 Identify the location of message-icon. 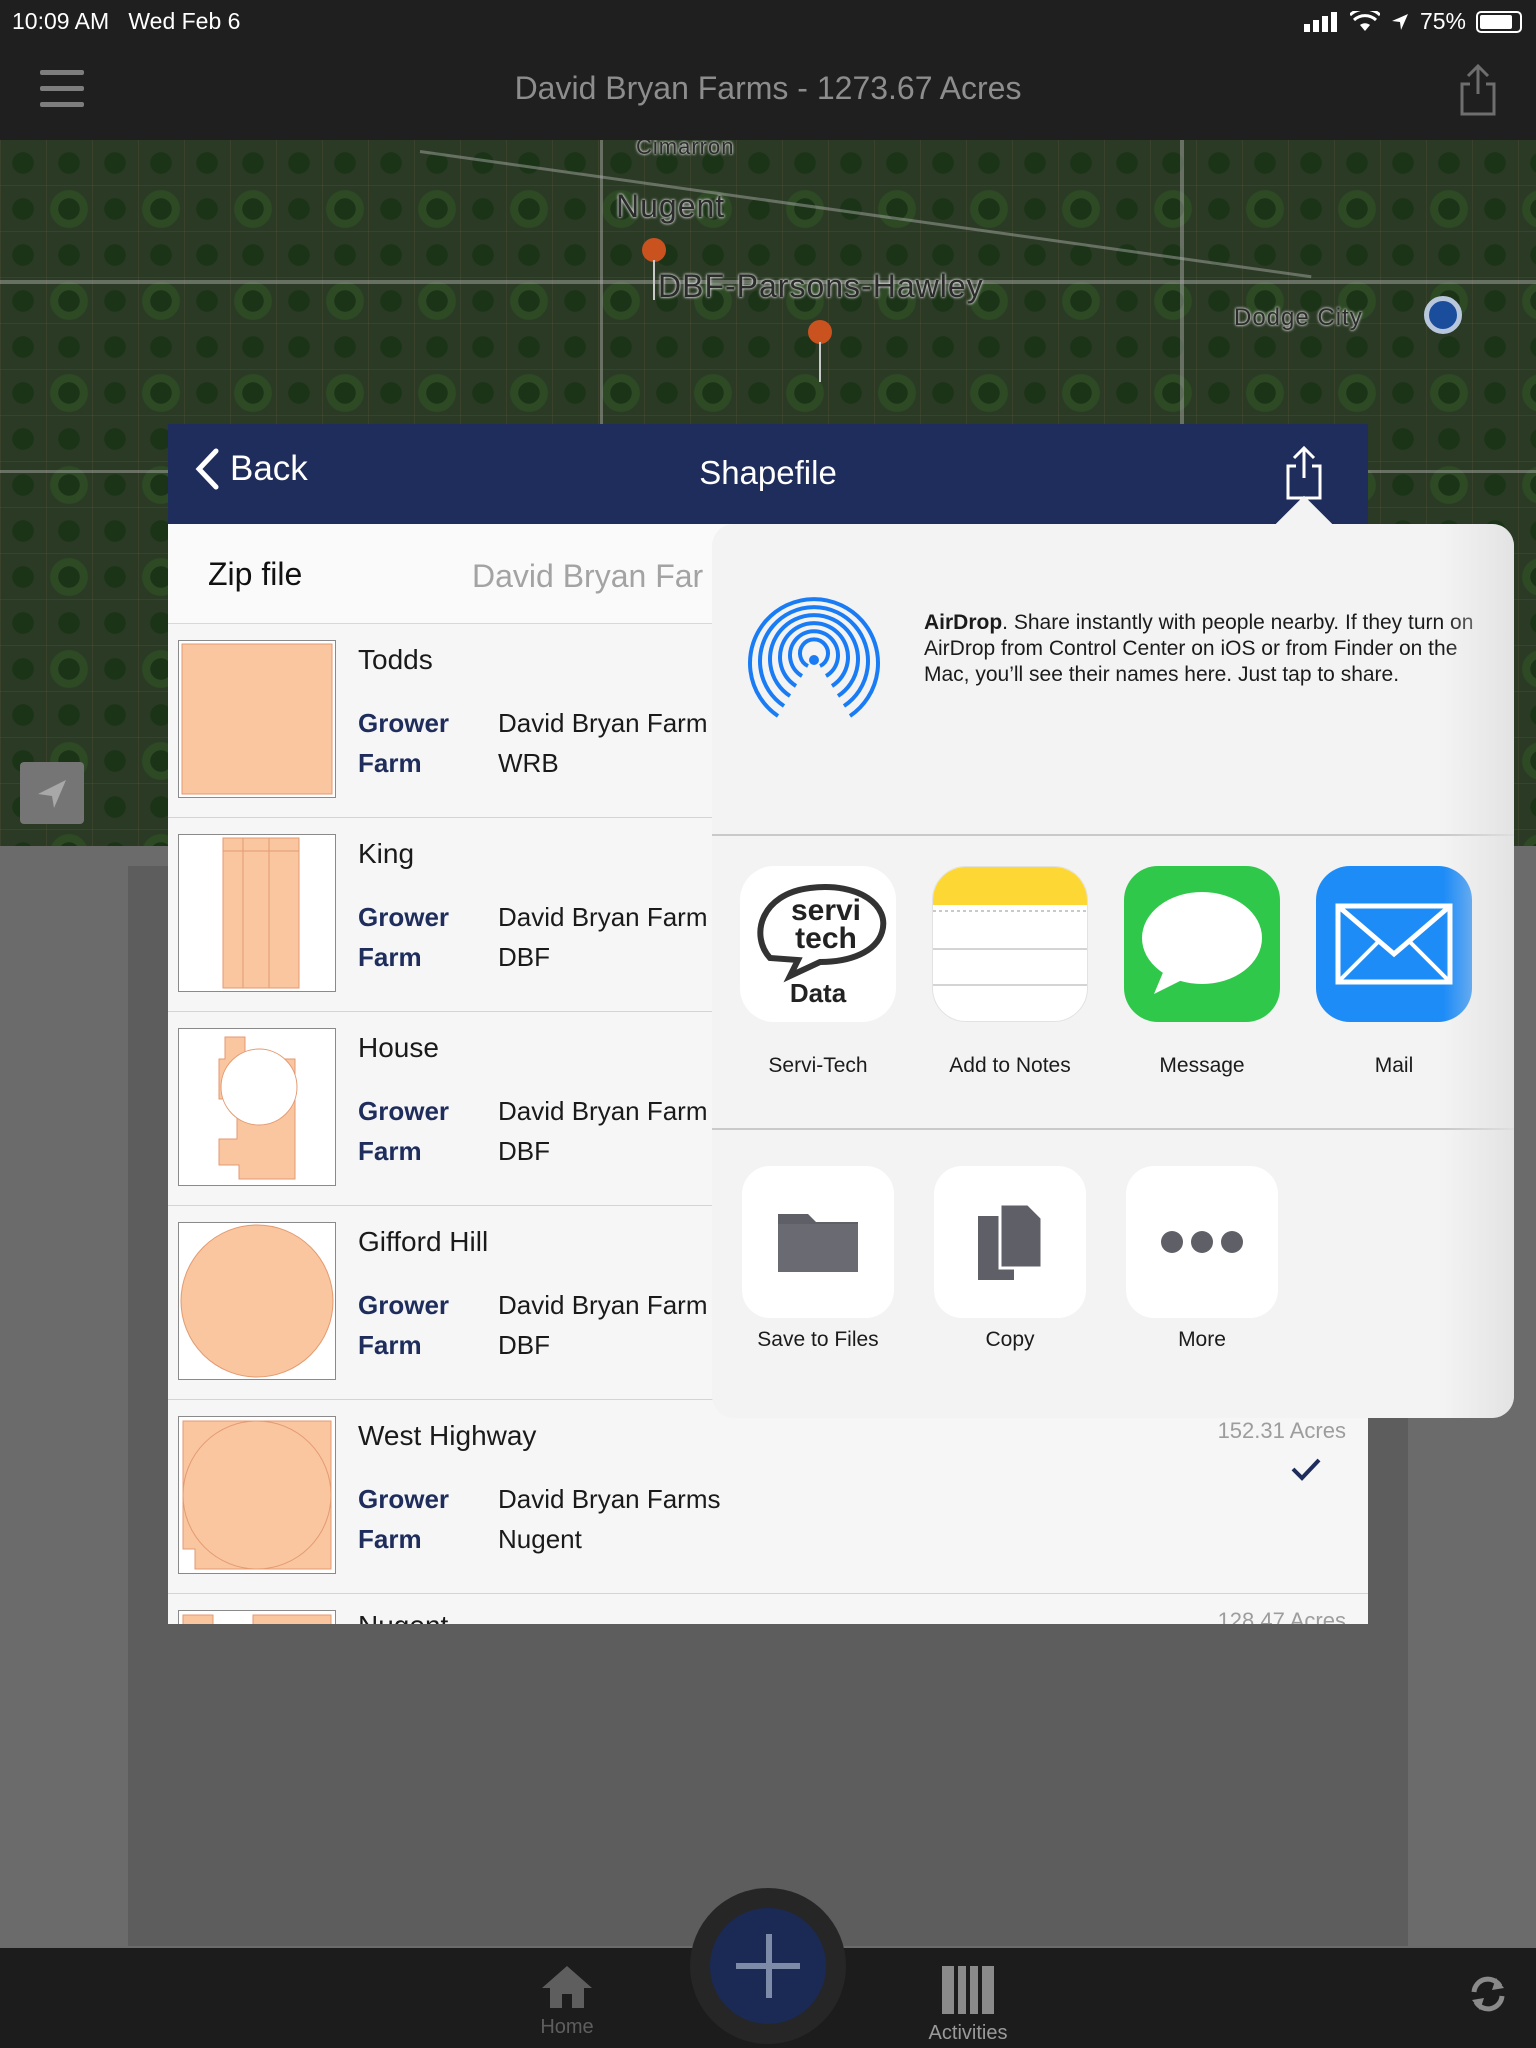
(1202, 944).